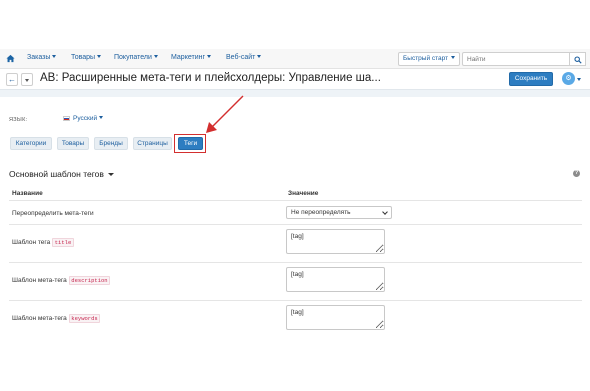 This screenshot has width=590, height=391. I want to click on override-meta-select: Не переопределять, so click(339, 212).